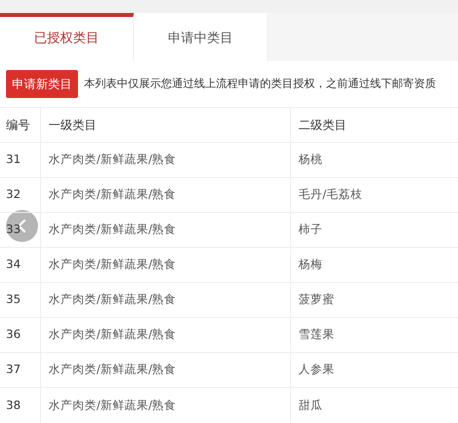  Describe the element at coordinates (374, 265) in the screenshot. I see `table-cell: 杨梅` at that location.